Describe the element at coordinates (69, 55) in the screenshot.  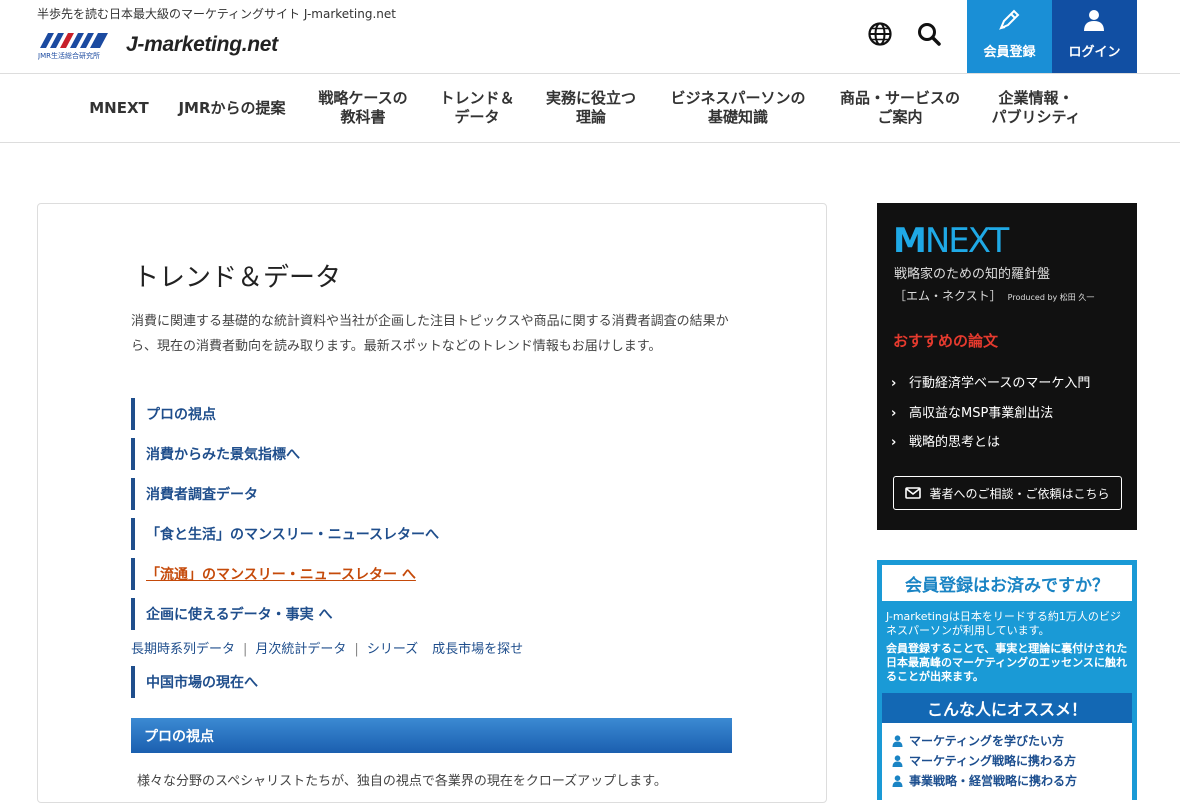
I see `jmr-logo-text: JMR生活総合研究所` at that location.